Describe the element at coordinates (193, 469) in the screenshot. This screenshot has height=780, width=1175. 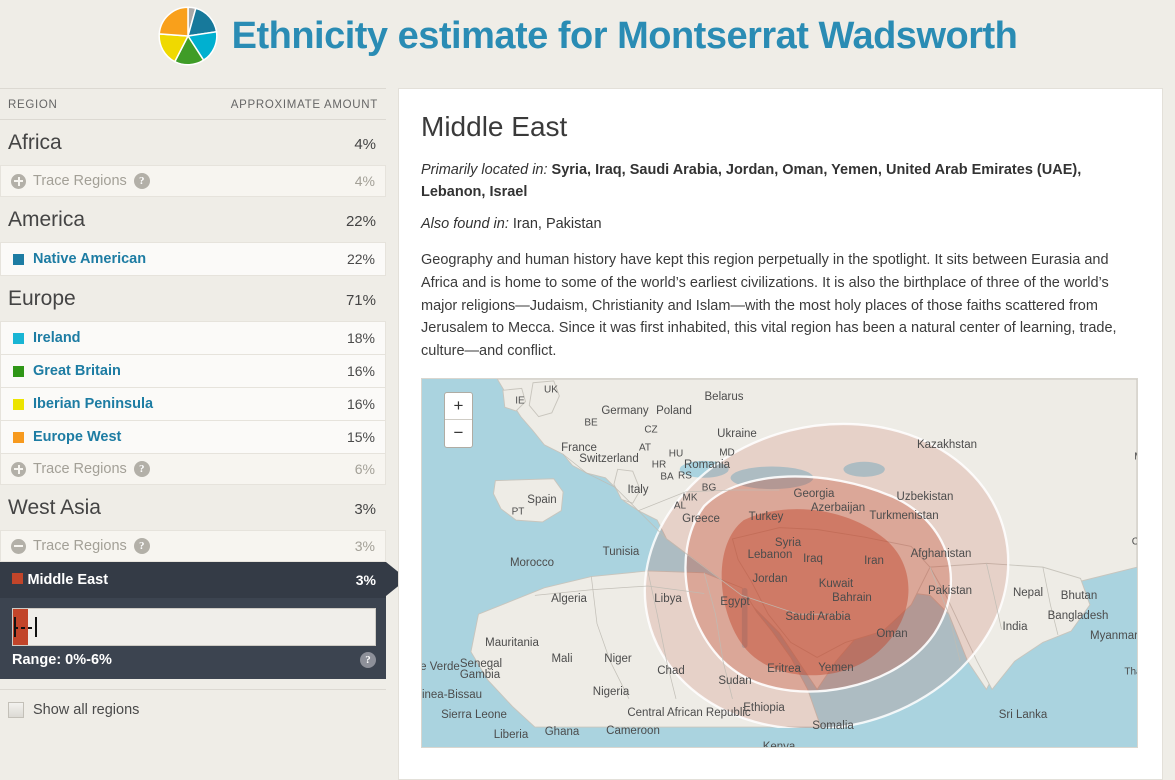
I see `trace-regions-row-europe: Trace Regions ? 6%` at that location.